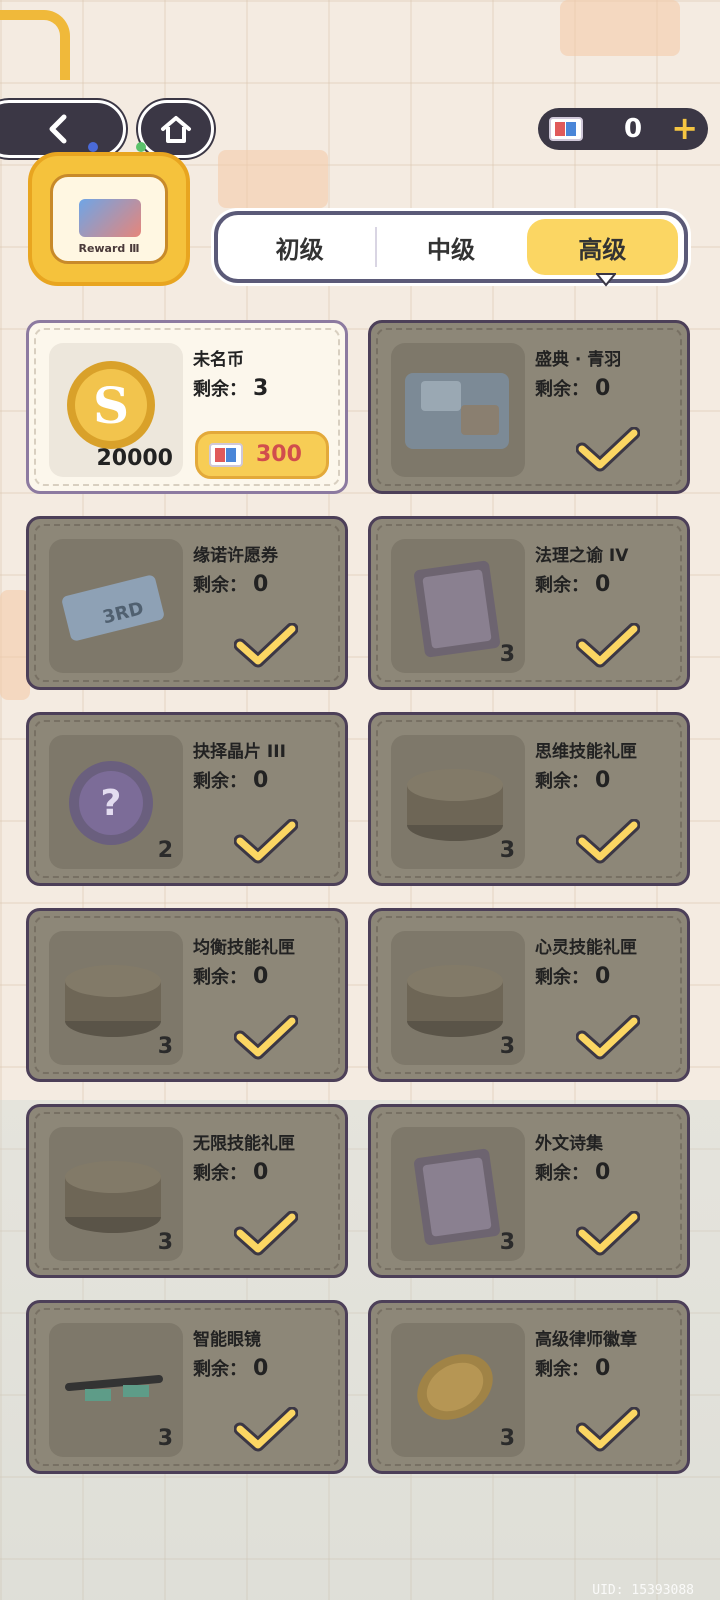  What do you see at coordinates (569, 1144) in the screenshot?
I see `item-name: 外文诗集` at bounding box center [569, 1144].